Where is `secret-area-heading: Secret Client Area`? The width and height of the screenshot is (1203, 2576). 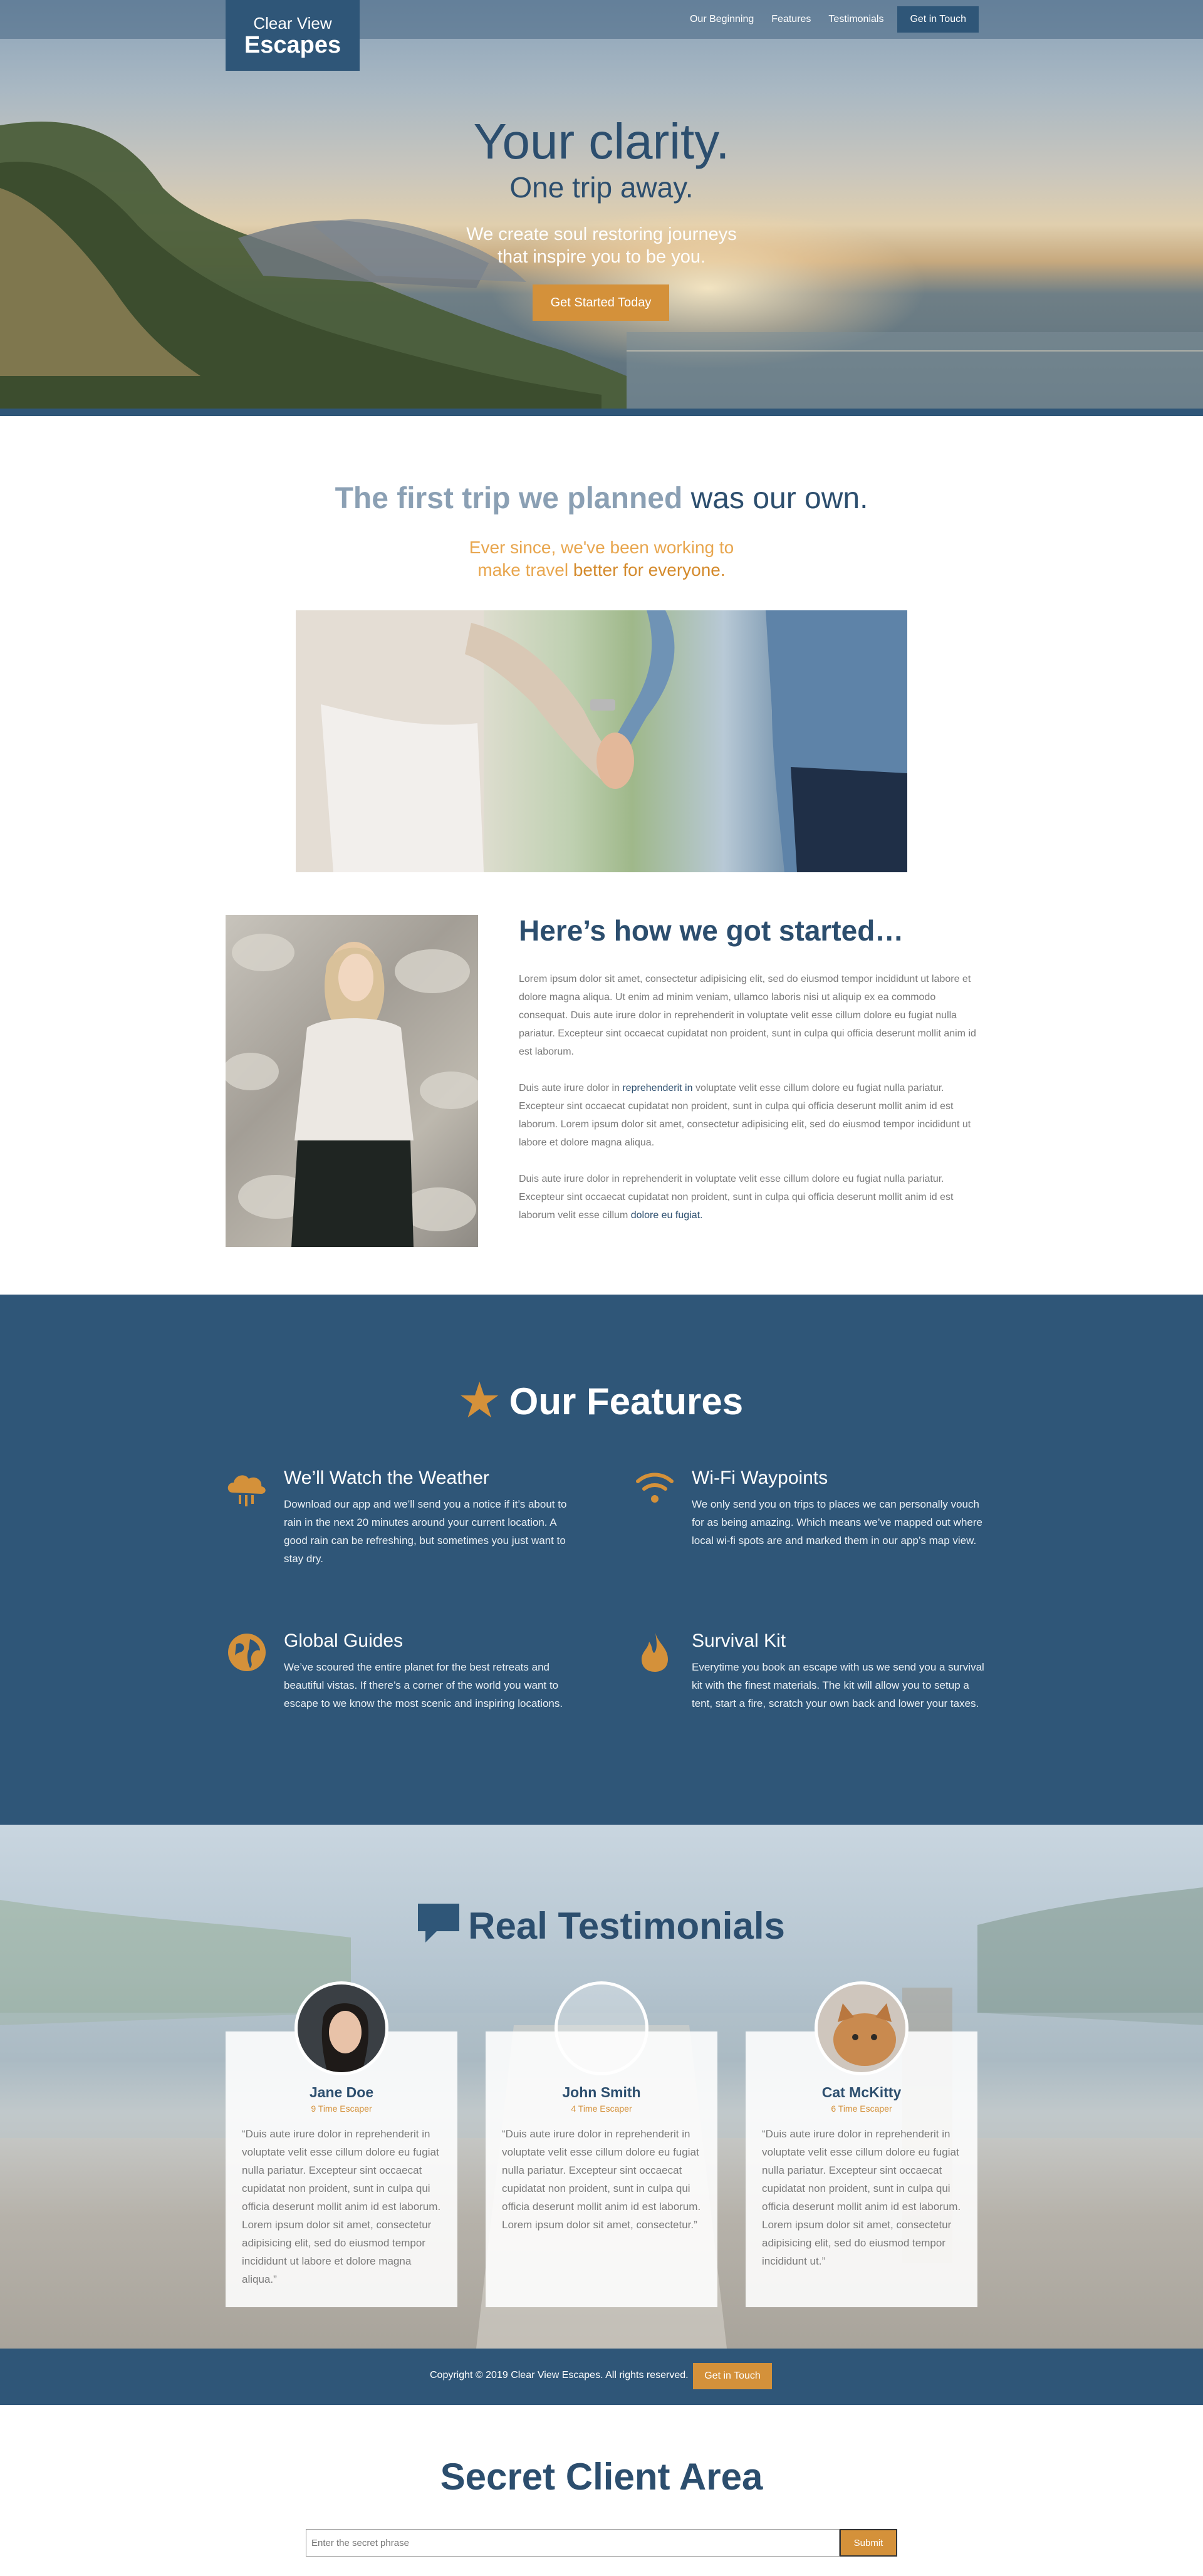 secret-area-heading: Secret Client Area is located at coordinates (601, 2477).